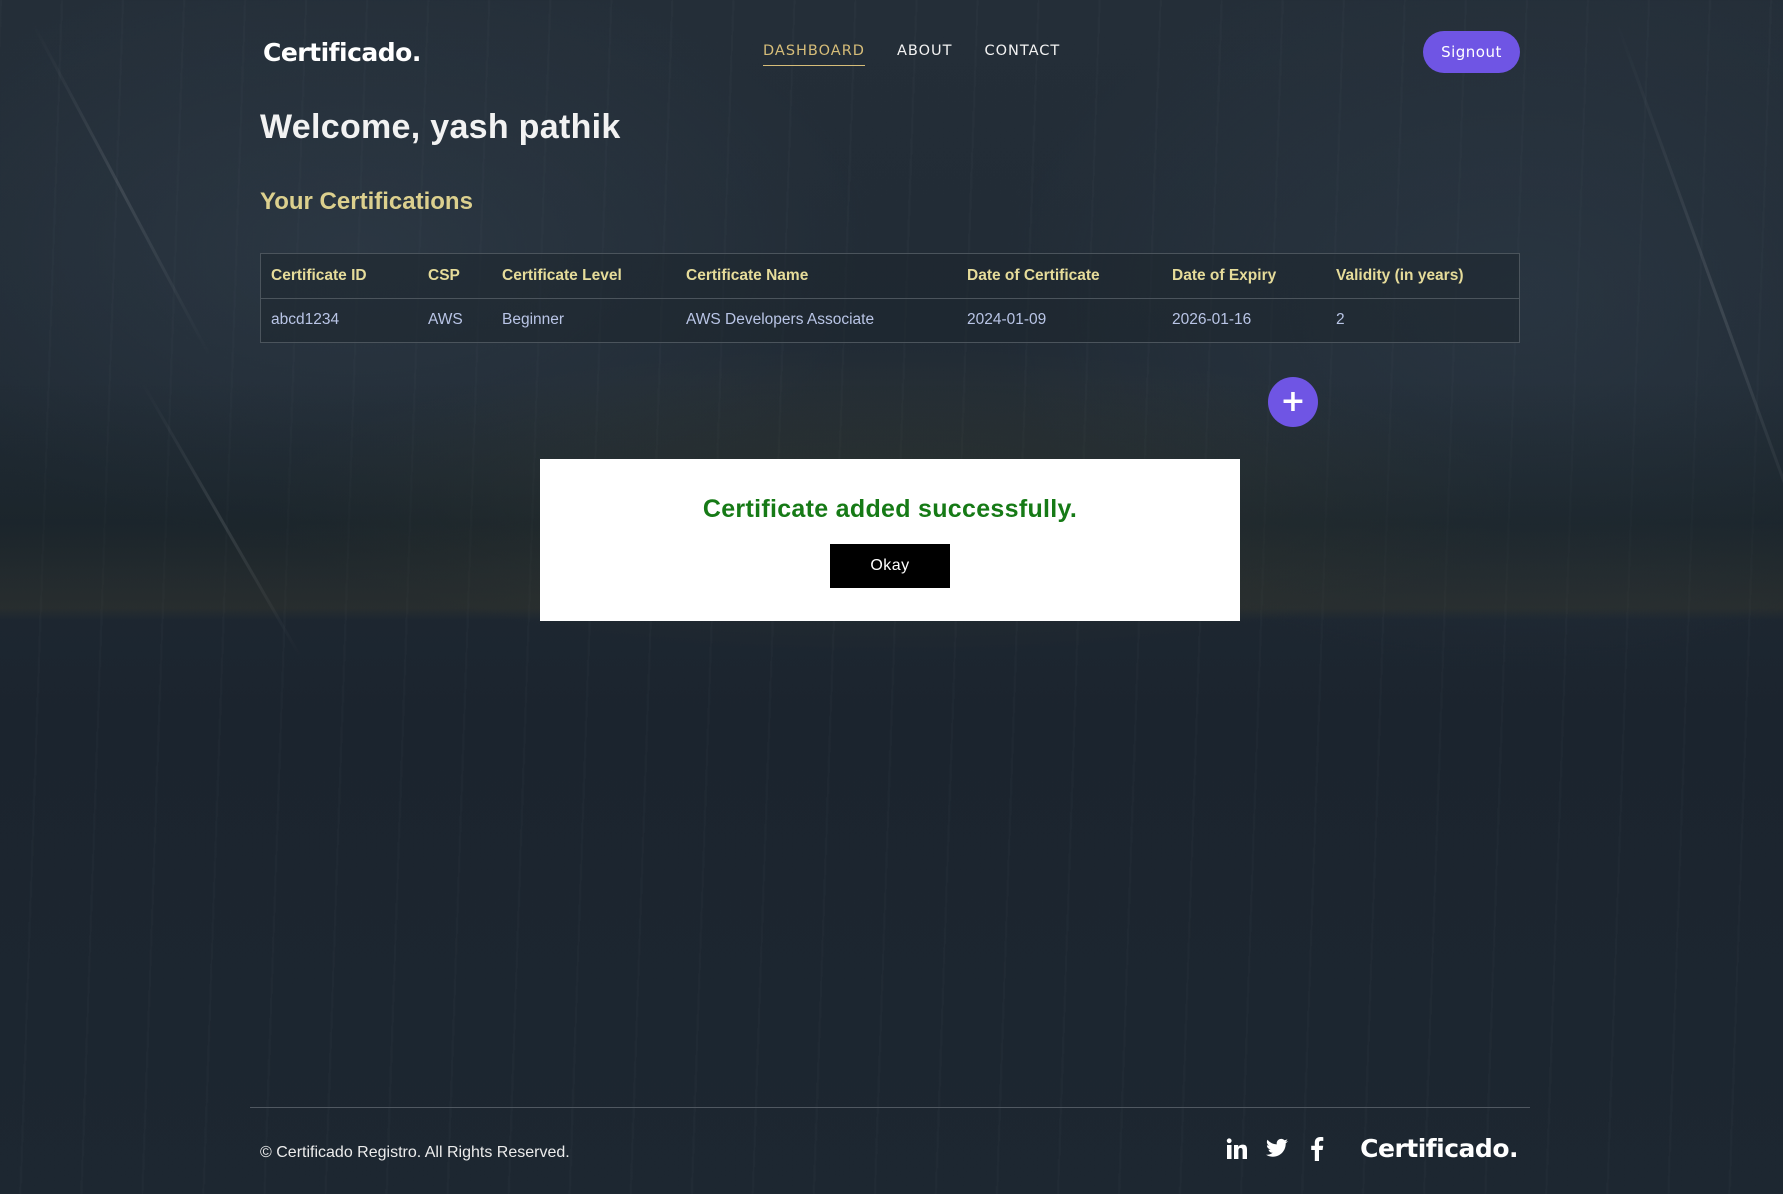 This screenshot has height=1194, width=1783. I want to click on footer-brand-logo: Certificado., so click(1439, 1148).